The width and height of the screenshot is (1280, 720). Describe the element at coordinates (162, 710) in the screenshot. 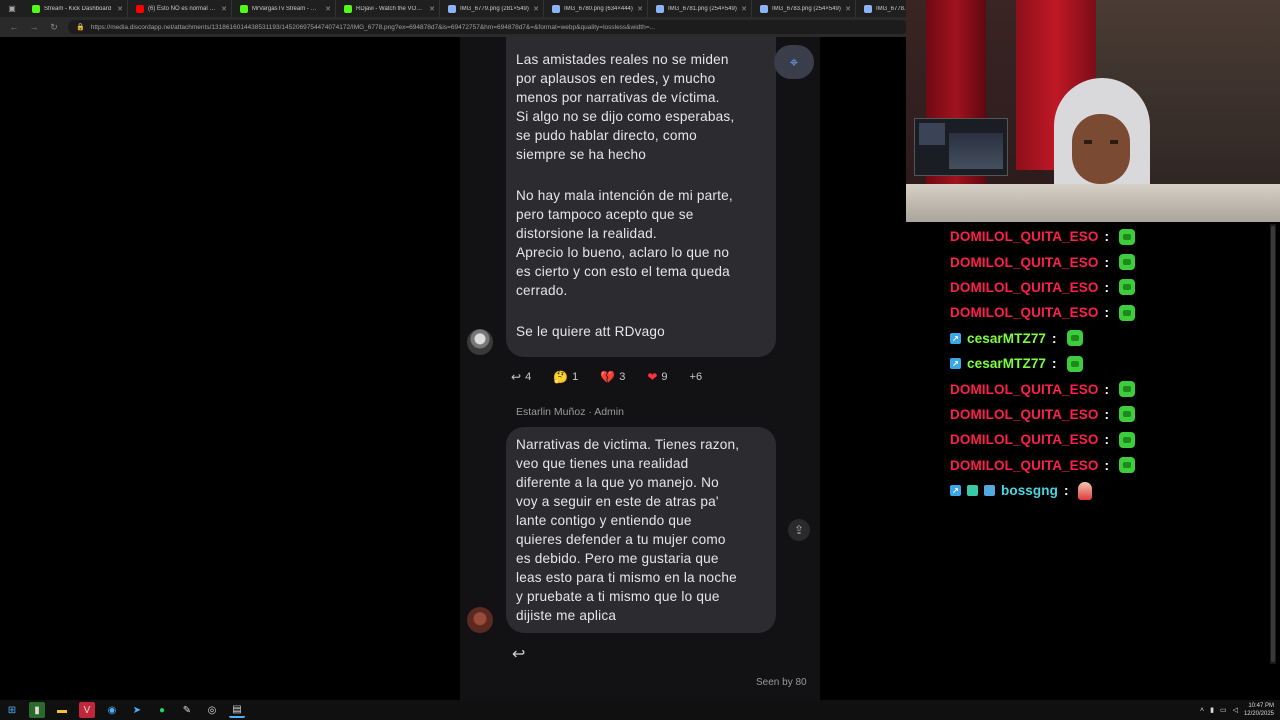

I see `spotify-icon: ●` at that location.